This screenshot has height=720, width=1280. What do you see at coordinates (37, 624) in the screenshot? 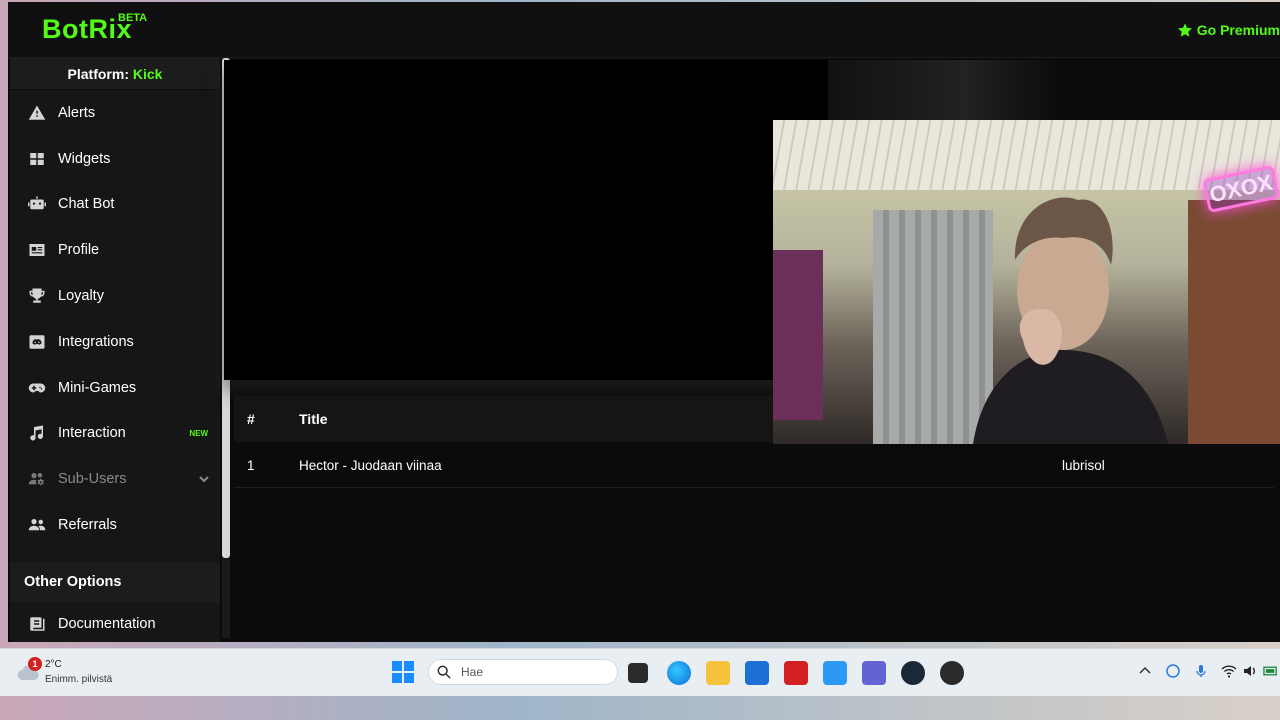
I see `document-icon` at bounding box center [37, 624].